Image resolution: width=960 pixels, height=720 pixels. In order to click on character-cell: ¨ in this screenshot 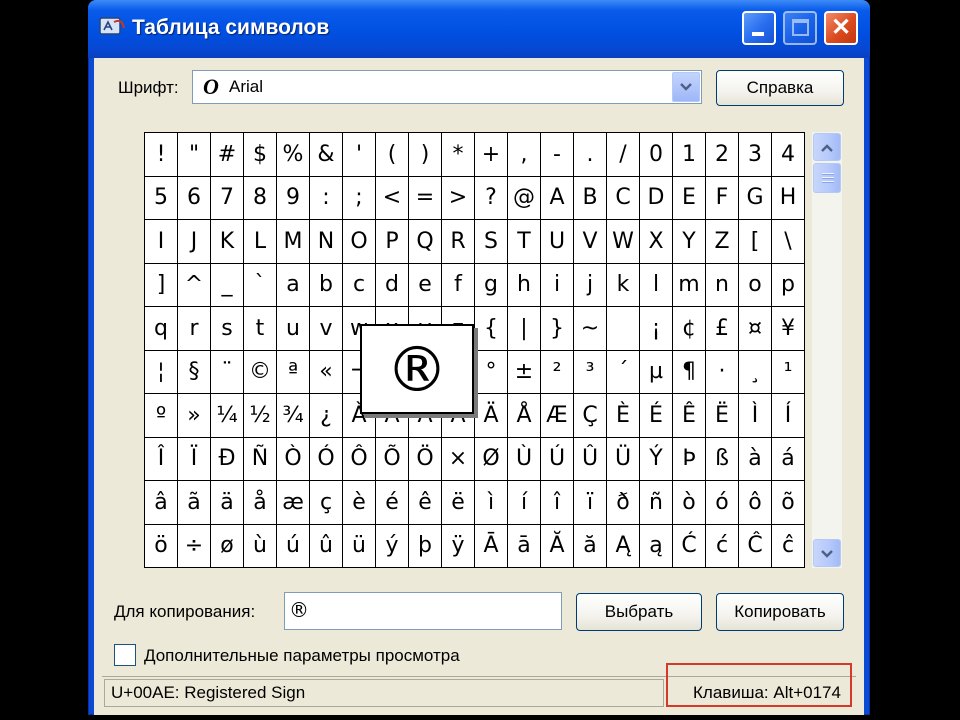, I will do `click(227, 372)`.